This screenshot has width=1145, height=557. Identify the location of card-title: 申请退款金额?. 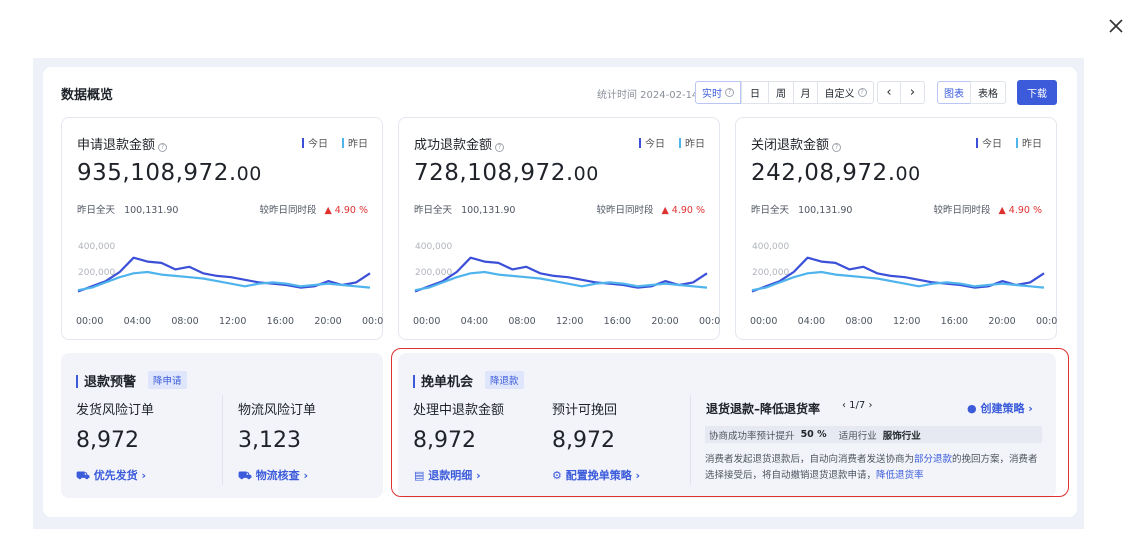
(122, 143).